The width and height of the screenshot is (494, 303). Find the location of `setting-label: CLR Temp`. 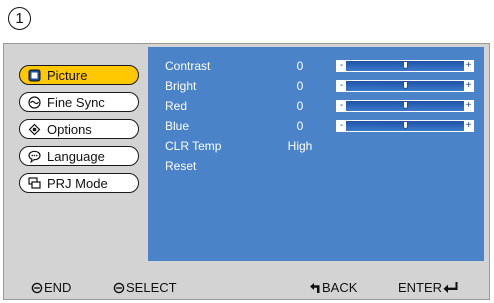

setting-label: CLR Temp is located at coordinates (193, 146).